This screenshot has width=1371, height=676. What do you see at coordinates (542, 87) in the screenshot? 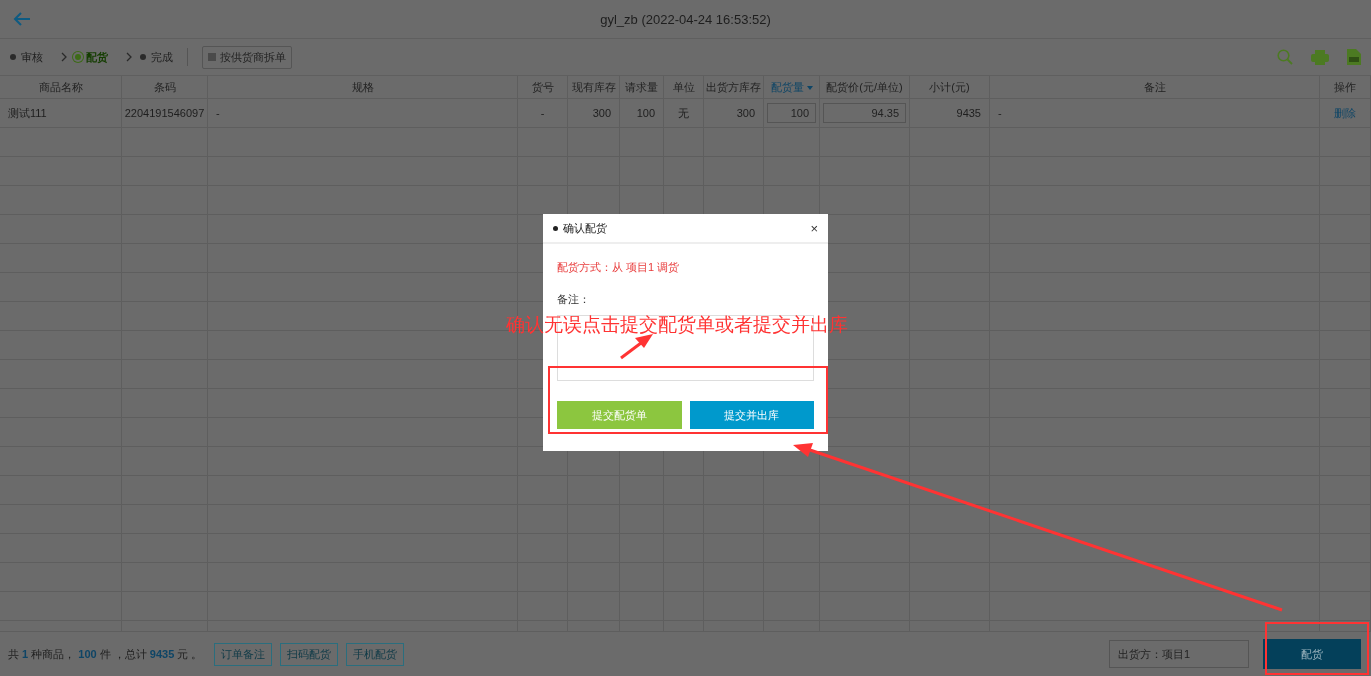
I see `column-header: 货号` at bounding box center [542, 87].